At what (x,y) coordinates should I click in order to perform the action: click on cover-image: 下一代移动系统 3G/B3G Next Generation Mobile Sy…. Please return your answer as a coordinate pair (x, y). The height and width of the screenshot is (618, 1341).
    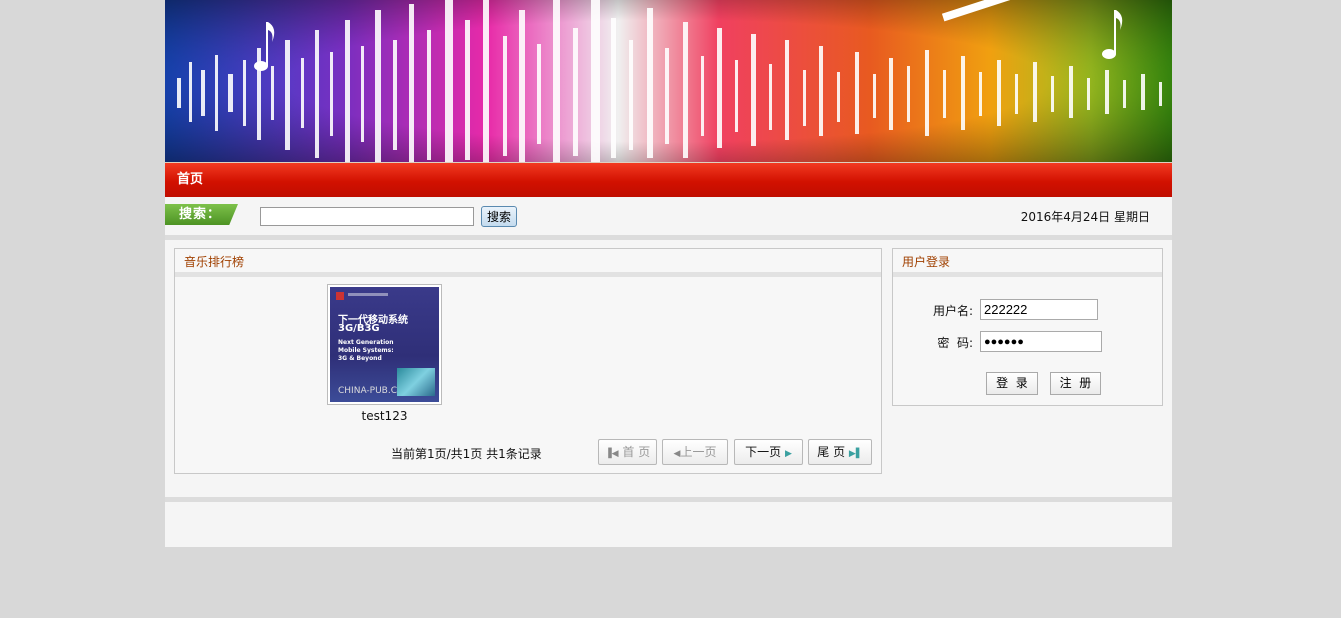
    Looking at the image, I should click on (384, 344).